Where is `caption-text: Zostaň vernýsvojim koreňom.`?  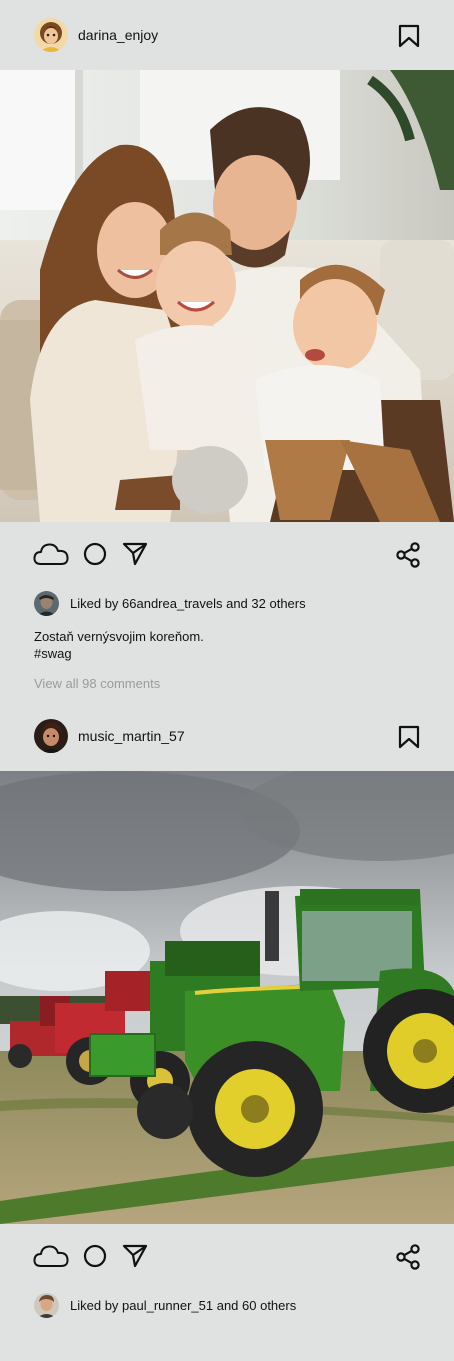
caption-text: Zostaň vernýsvojim koreňom. is located at coordinates (119, 636).